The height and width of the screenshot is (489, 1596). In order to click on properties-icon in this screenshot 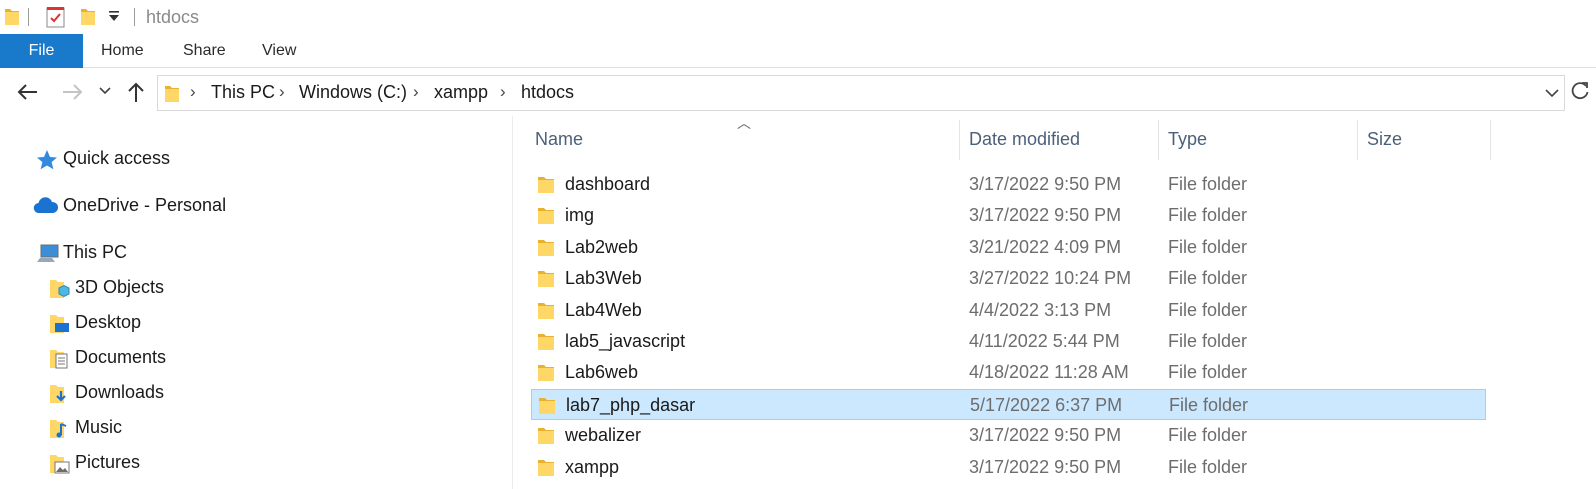, I will do `click(56, 19)`.